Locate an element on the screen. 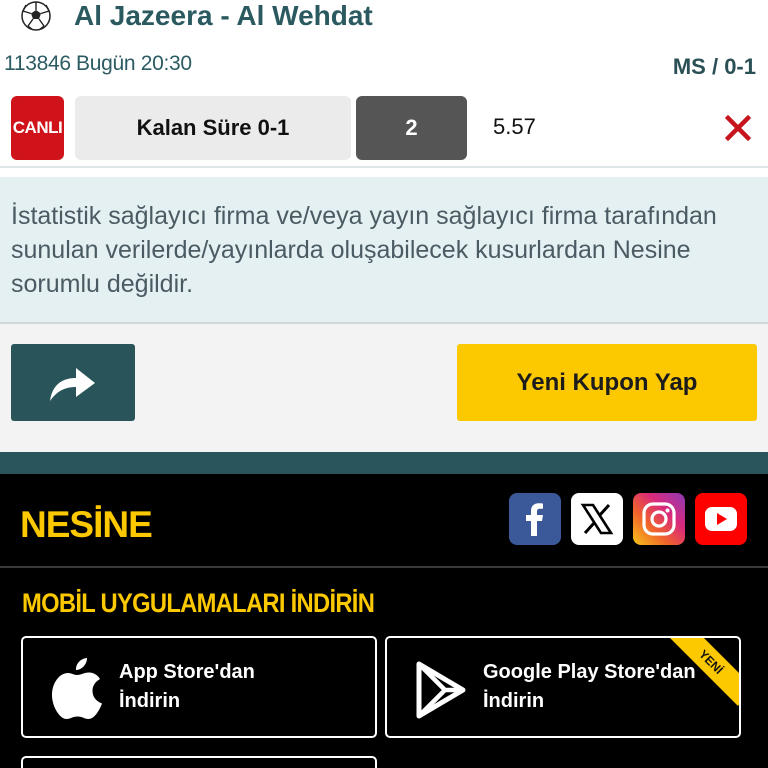  x-button is located at coordinates (597, 519).